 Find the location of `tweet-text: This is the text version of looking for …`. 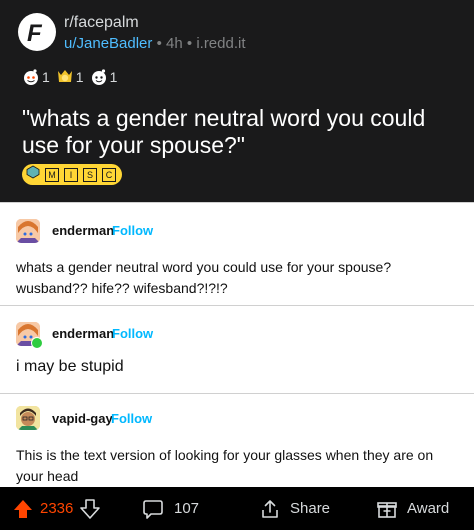

tweet-text: This is the text version of looking for … is located at coordinates (225, 465).